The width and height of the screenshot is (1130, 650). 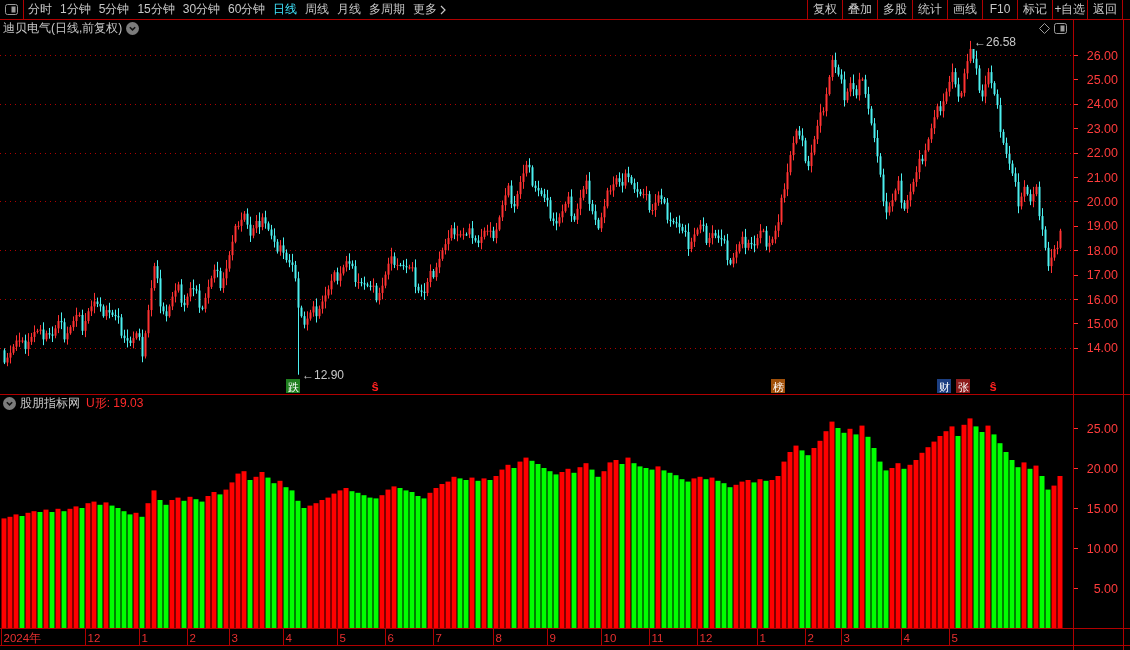 I want to click on axis-label: 3, so click(x=846, y=638).